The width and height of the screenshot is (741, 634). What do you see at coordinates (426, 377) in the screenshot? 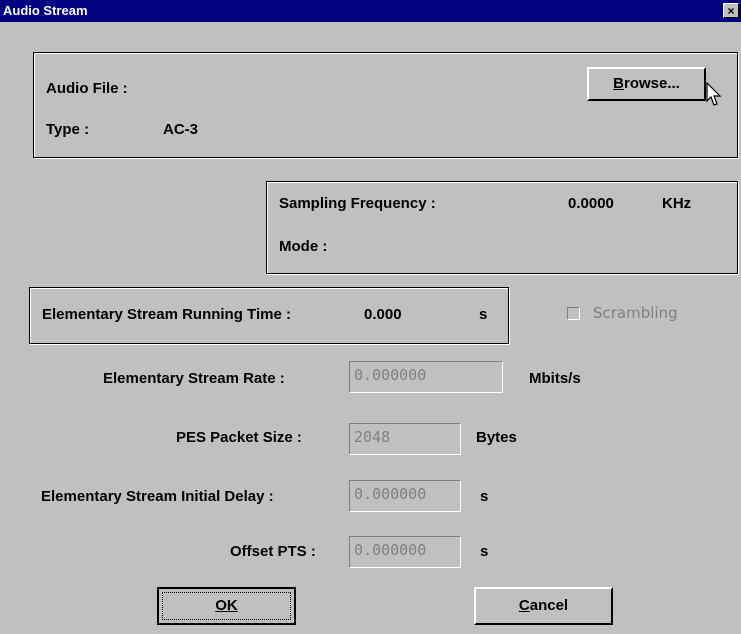
I see `es-rate-input: 0.000000` at bounding box center [426, 377].